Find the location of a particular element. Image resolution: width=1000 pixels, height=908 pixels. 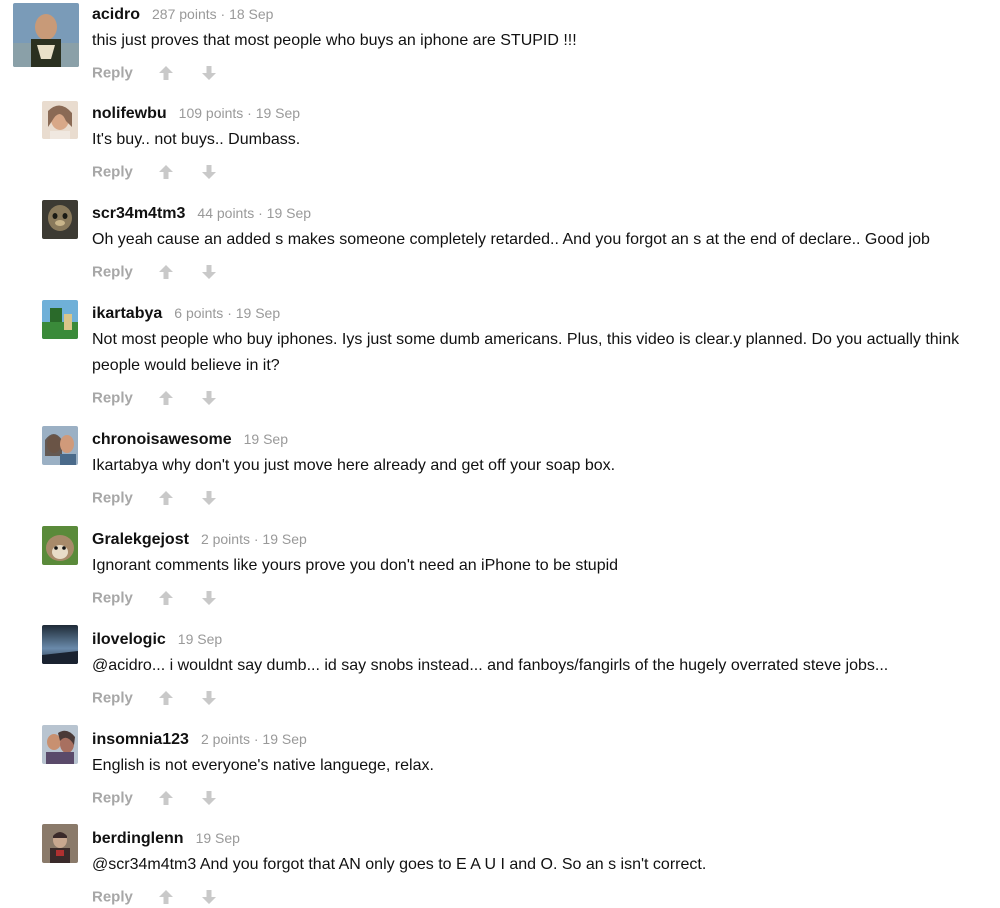

comment-meta: insomnia123 2 points · 19 Sep is located at coordinates (199, 740).